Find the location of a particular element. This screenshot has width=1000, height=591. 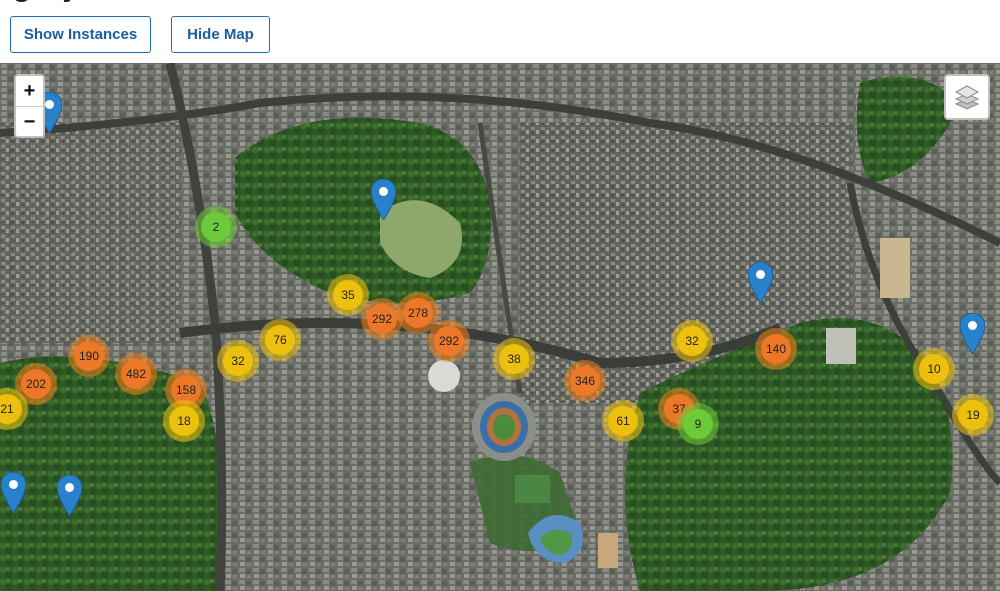

cluster-marker: 18 is located at coordinates (184, 421).